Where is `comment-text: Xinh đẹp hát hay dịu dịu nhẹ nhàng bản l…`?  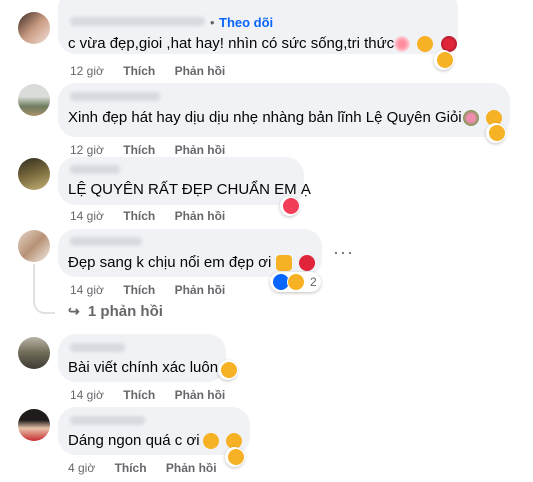
comment-text: Xinh đẹp hát hay dịu dịu nhẹ nhàng bản l… is located at coordinates (265, 117).